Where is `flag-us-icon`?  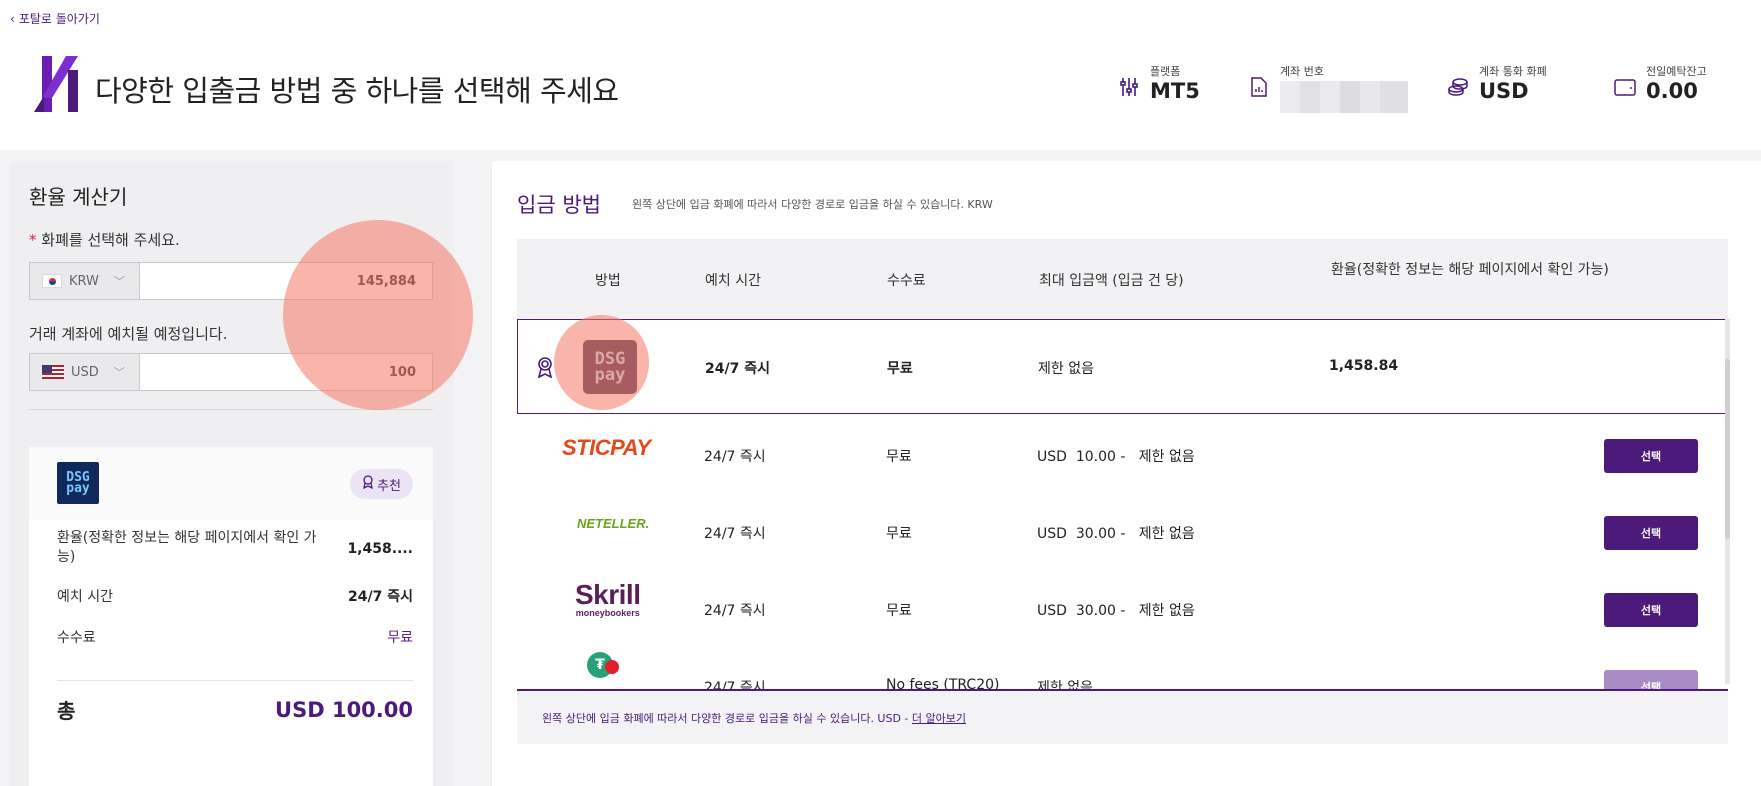
flag-us-icon is located at coordinates (53, 372).